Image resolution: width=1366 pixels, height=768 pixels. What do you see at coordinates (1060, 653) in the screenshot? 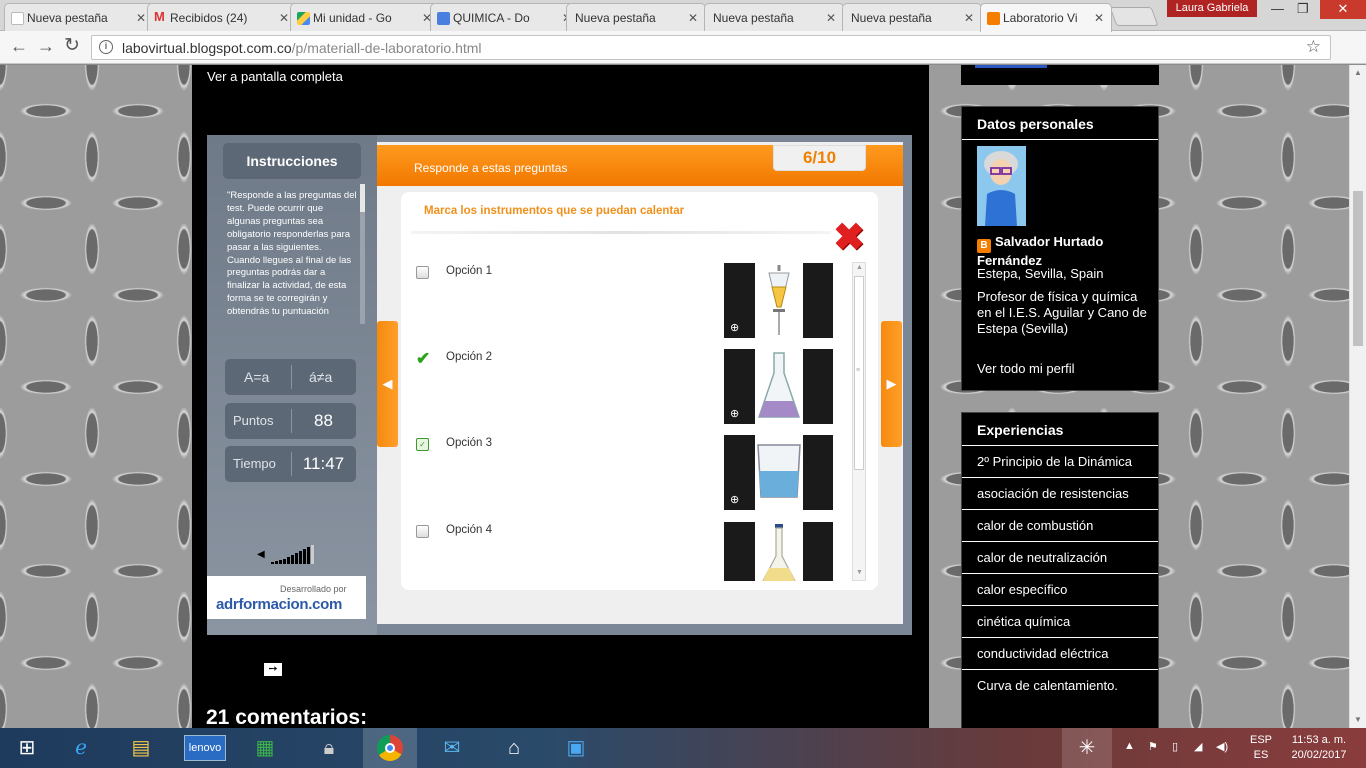
I see `experience-link: conductividad eléctrica` at bounding box center [1060, 653].